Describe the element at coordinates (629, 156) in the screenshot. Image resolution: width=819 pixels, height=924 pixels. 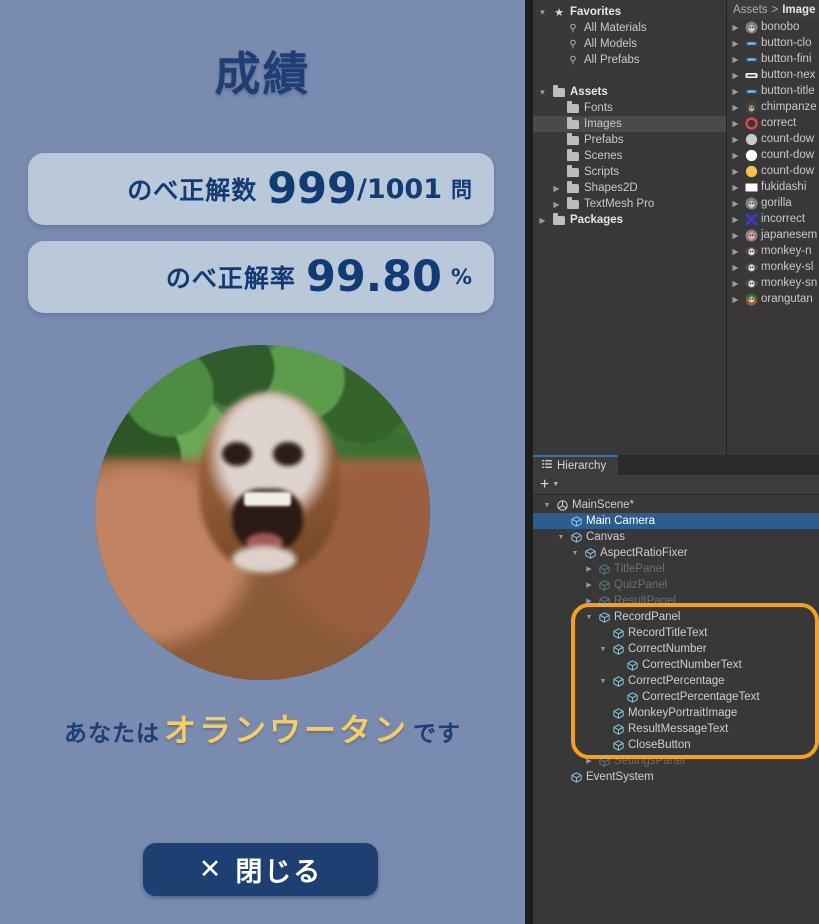
I see `project-tree-item-scenes: Scenes` at that location.